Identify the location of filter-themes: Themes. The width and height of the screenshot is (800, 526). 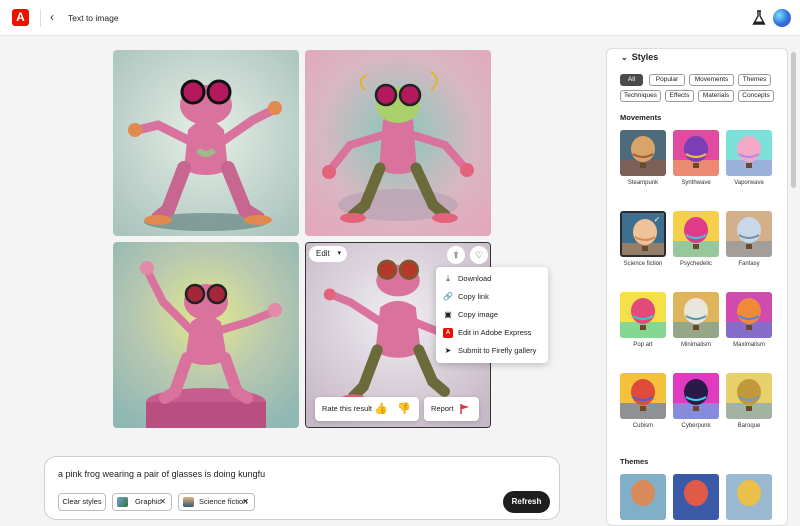
(754, 80).